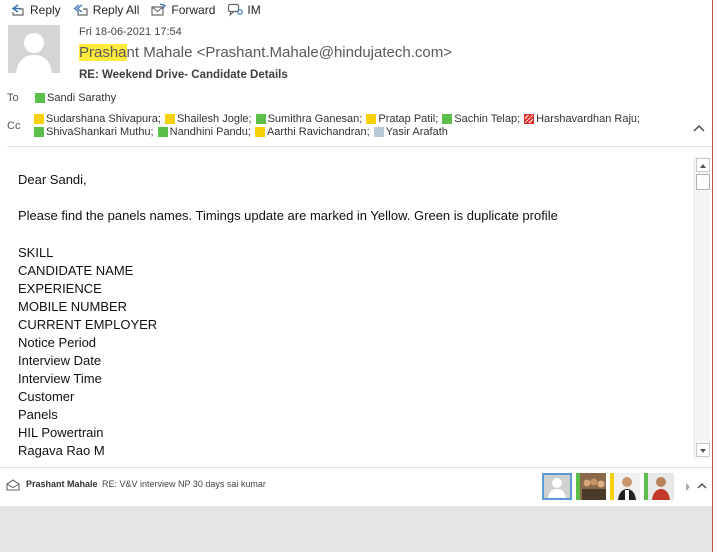 The height and width of the screenshot is (552, 717). Describe the element at coordinates (61, 450) in the screenshot. I see `list-item: Ragava Rao M` at that location.